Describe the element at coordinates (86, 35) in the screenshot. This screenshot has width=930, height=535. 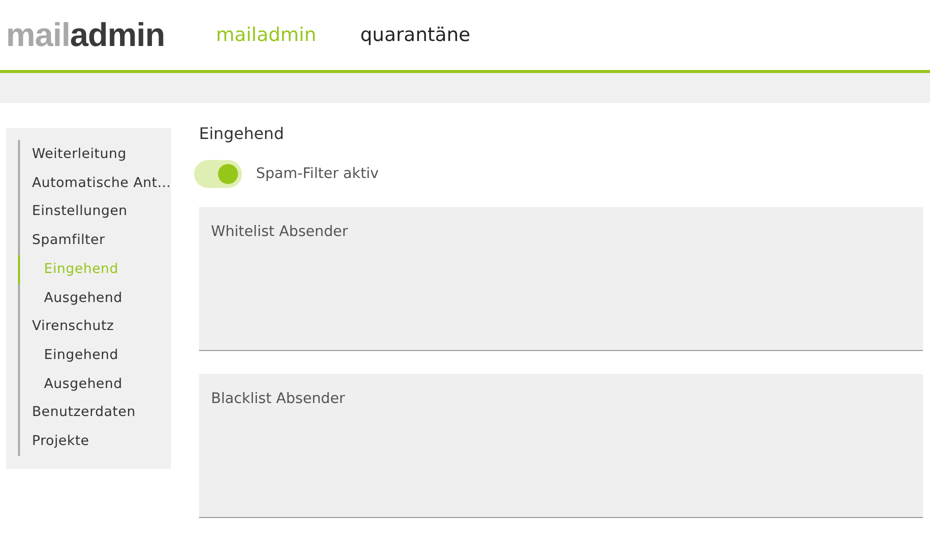
I see `logo: mailadmin` at that location.